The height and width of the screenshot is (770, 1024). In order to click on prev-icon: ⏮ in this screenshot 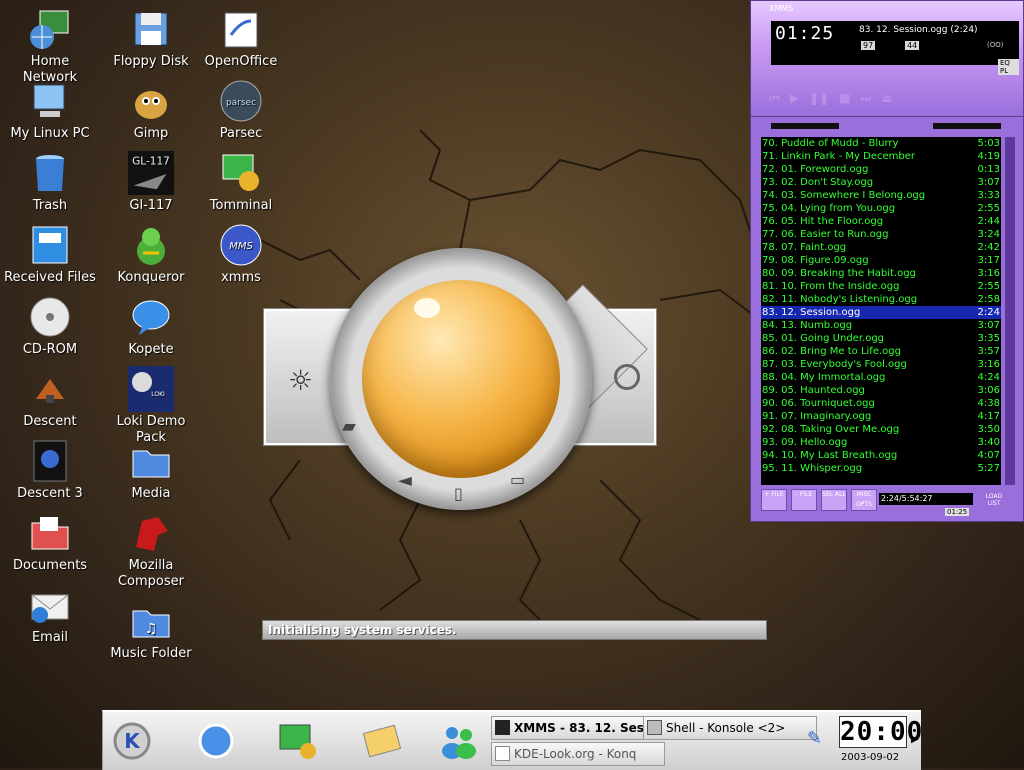, I will do `click(774, 98)`.